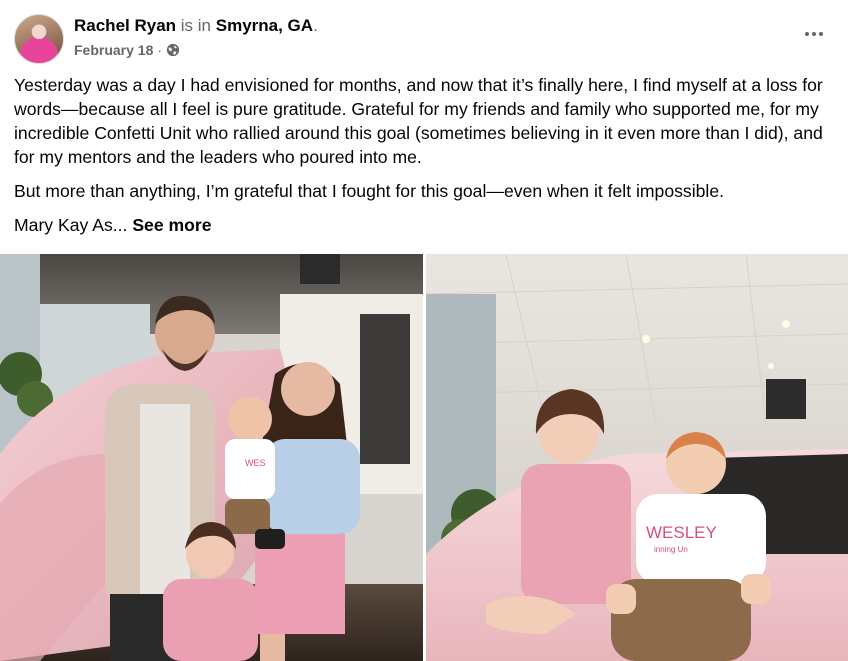  Describe the element at coordinates (264, 25) in the screenshot. I see `location-link: Smyrna, GA` at that location.